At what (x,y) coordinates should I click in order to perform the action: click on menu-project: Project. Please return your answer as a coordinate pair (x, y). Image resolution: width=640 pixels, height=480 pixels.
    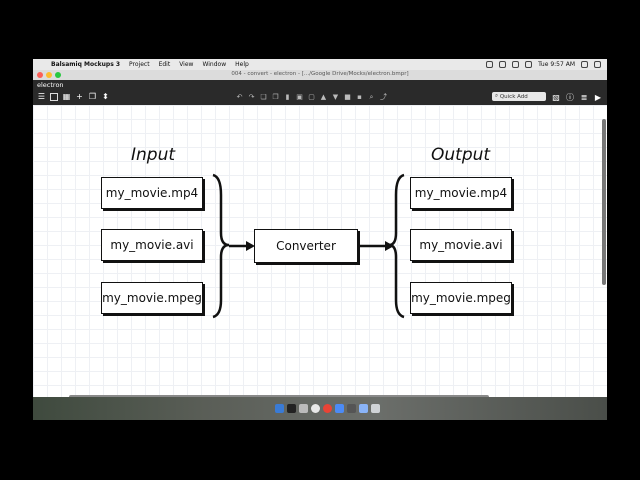
    Looking at the image, I should click on (139, 64).